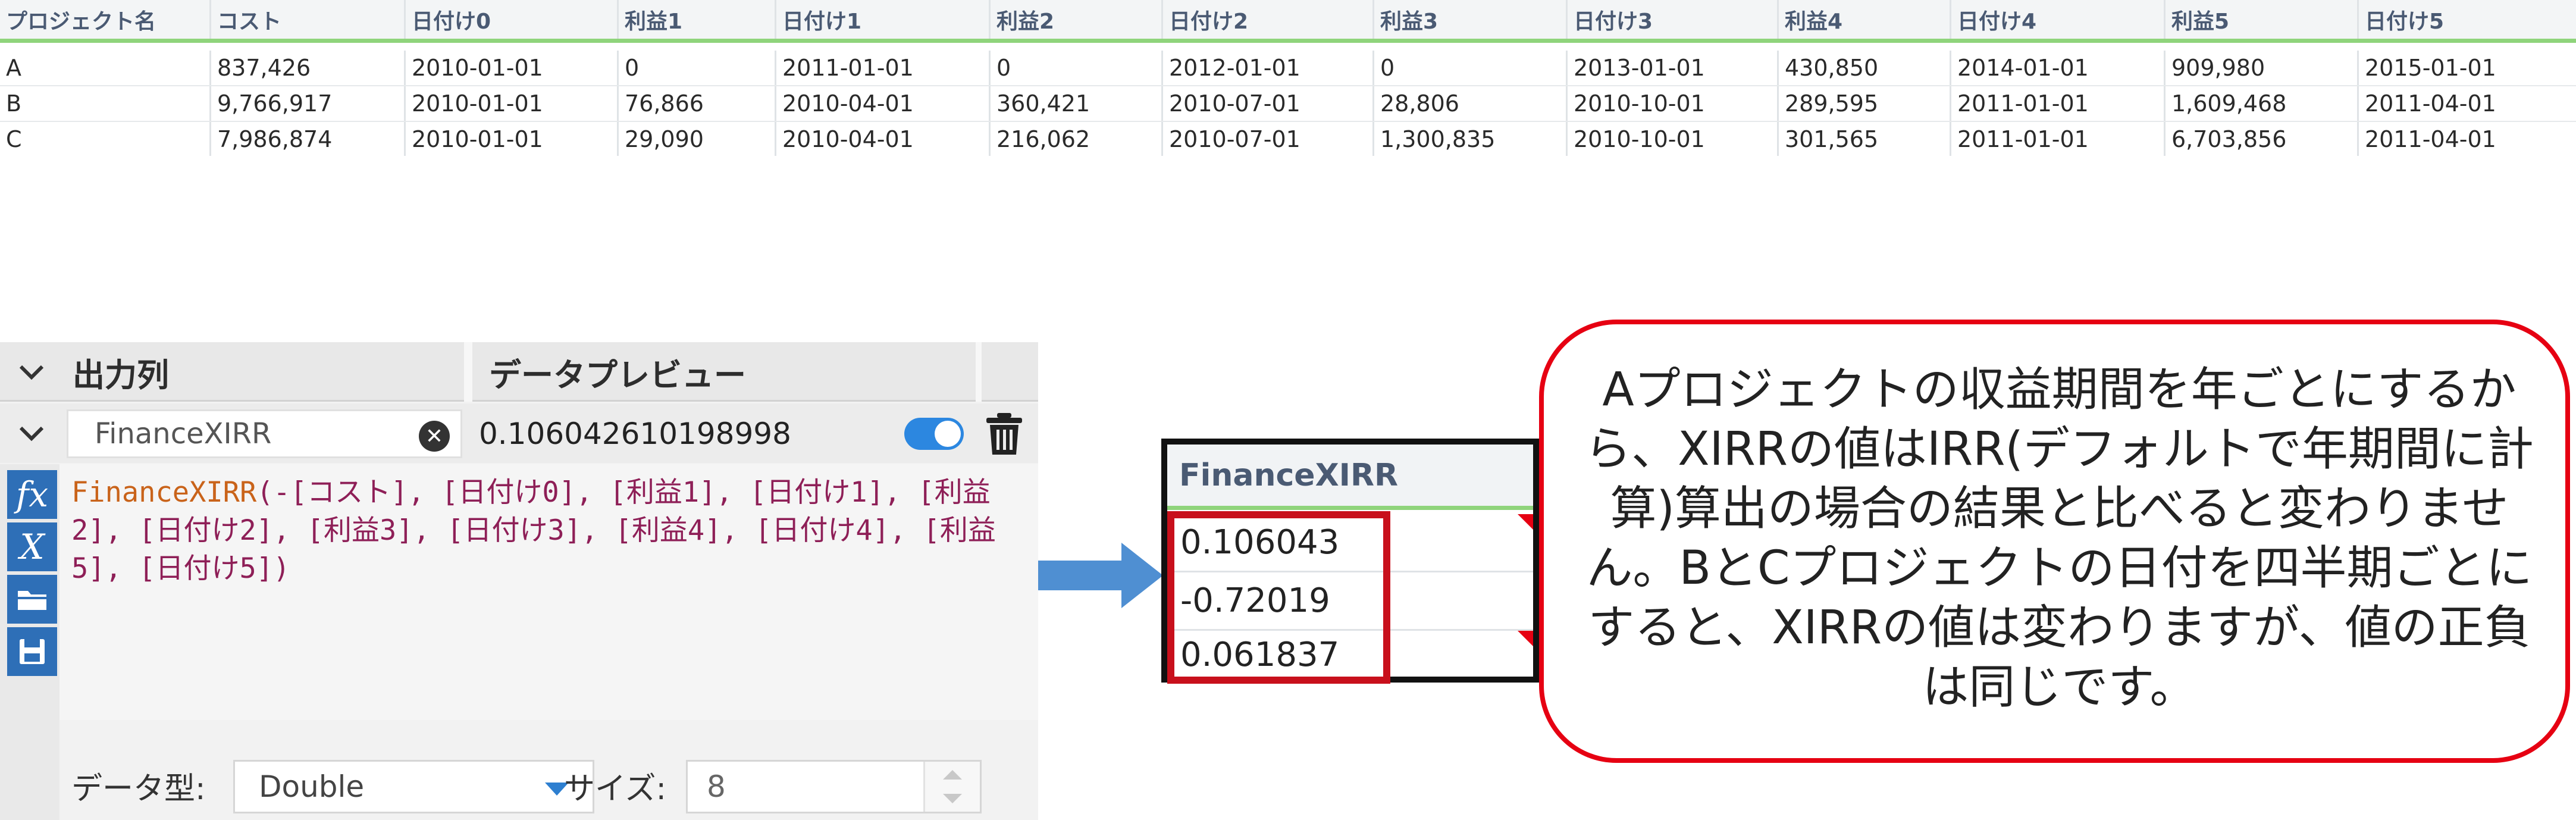 The width and height of the screenshot is (2576, 820). What do you see at coordinates (1005, 434) in the screenshot?
I see `trash-icon` at bounding box center [1005, 434].